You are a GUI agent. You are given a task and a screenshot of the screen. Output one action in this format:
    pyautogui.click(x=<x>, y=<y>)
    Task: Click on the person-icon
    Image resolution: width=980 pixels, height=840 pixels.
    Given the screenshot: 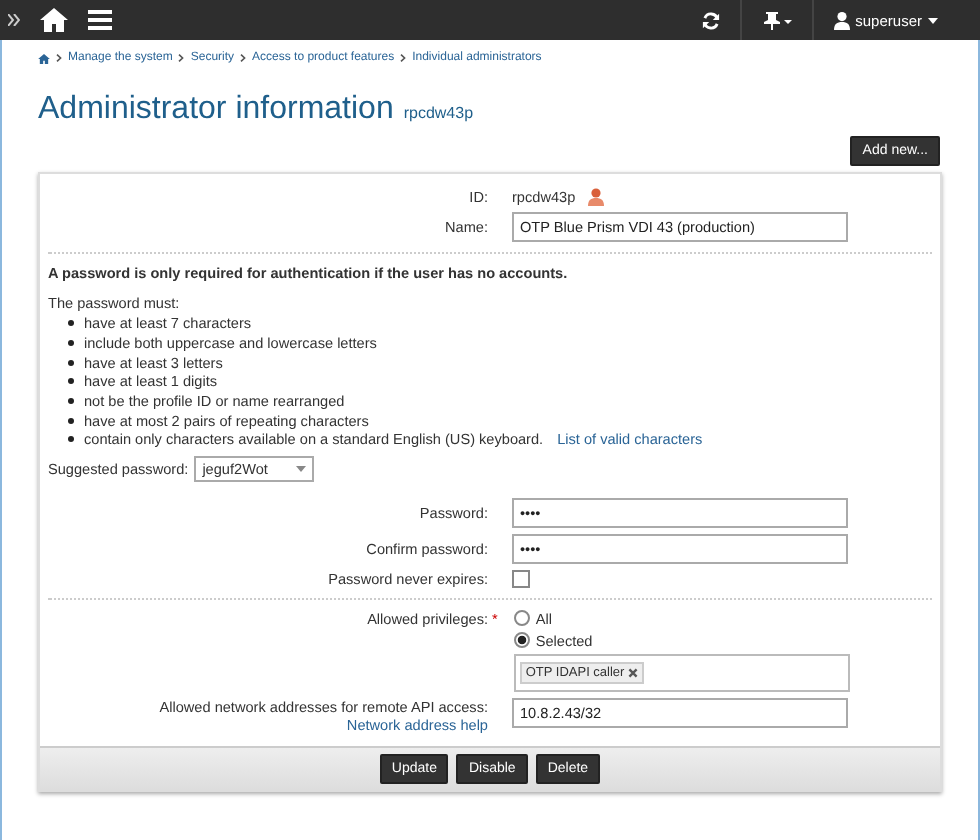 What is the action you would take?
    pyautogui.click(x=595, y=197)
    